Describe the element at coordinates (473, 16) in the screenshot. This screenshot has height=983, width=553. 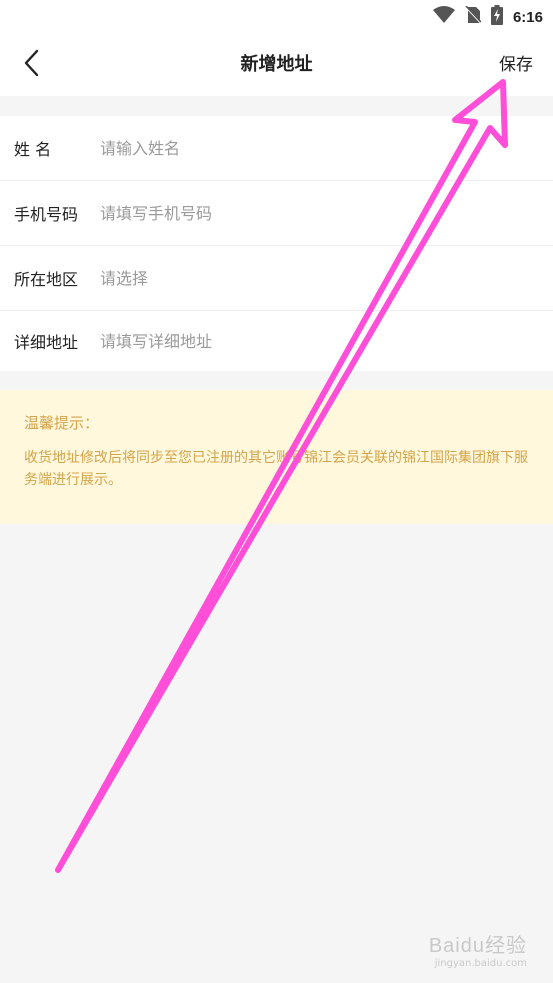
I see `no-sim-icon` at that location.